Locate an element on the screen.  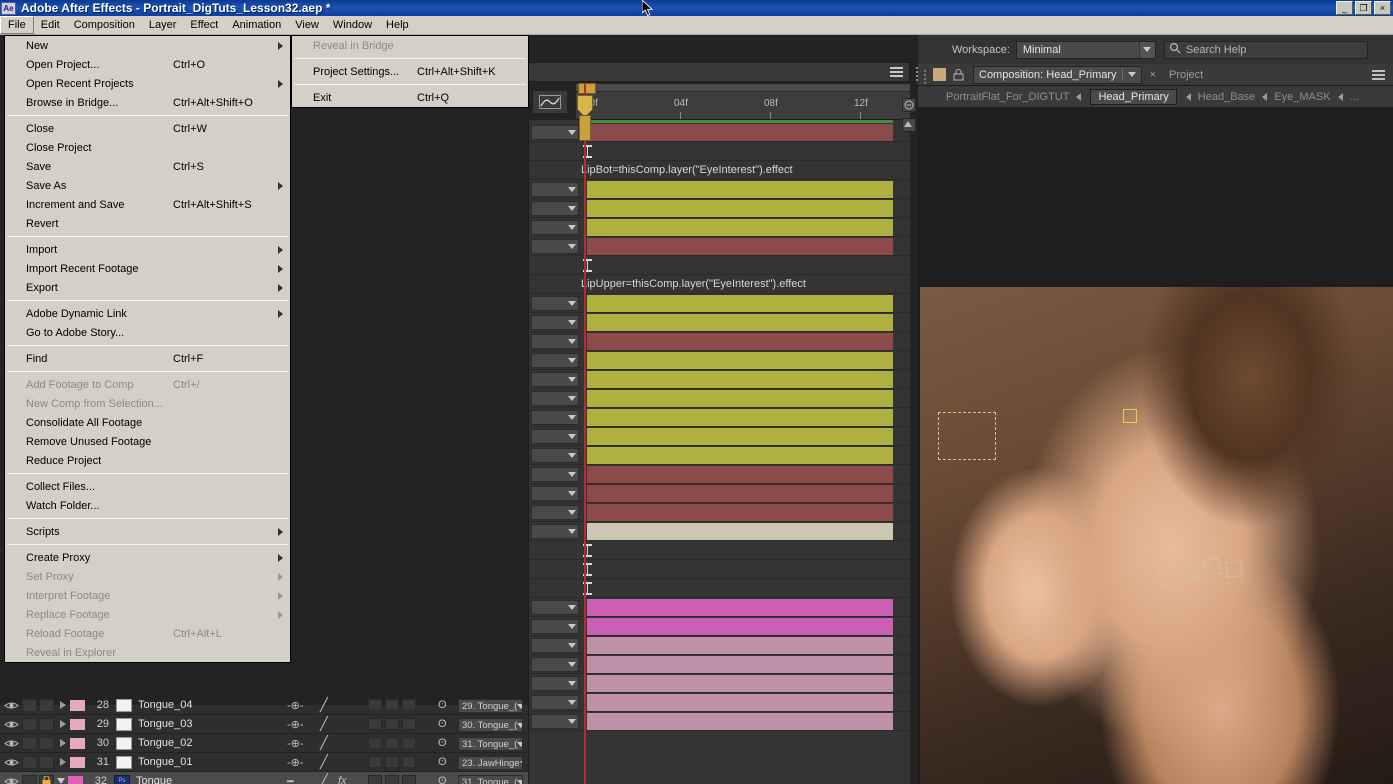
menu-item-adobe-dynamic-link: Adobe Dynamic Link is located at coordinates (147, 313).